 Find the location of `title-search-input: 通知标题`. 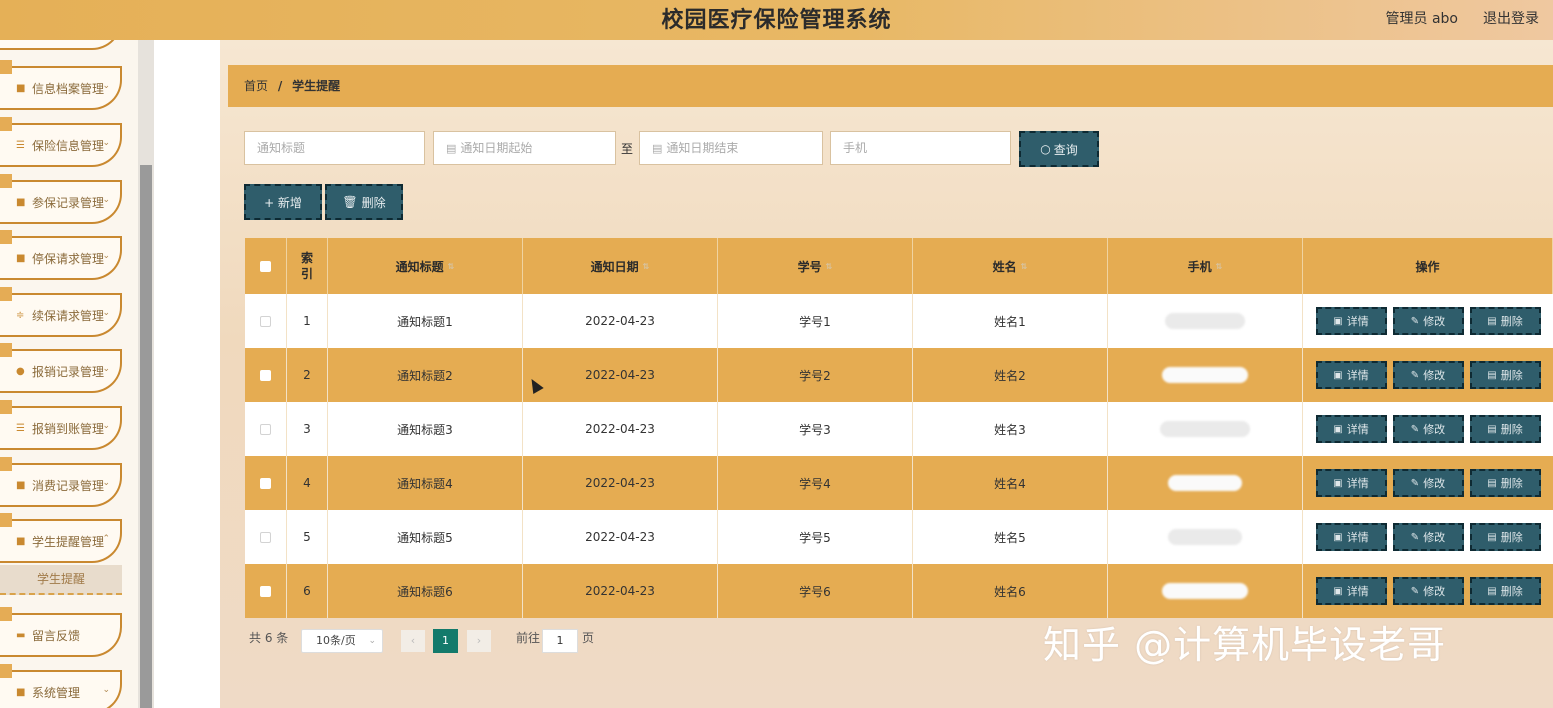

title-search-input: 通知标题 is located at coordinates (334, 148).